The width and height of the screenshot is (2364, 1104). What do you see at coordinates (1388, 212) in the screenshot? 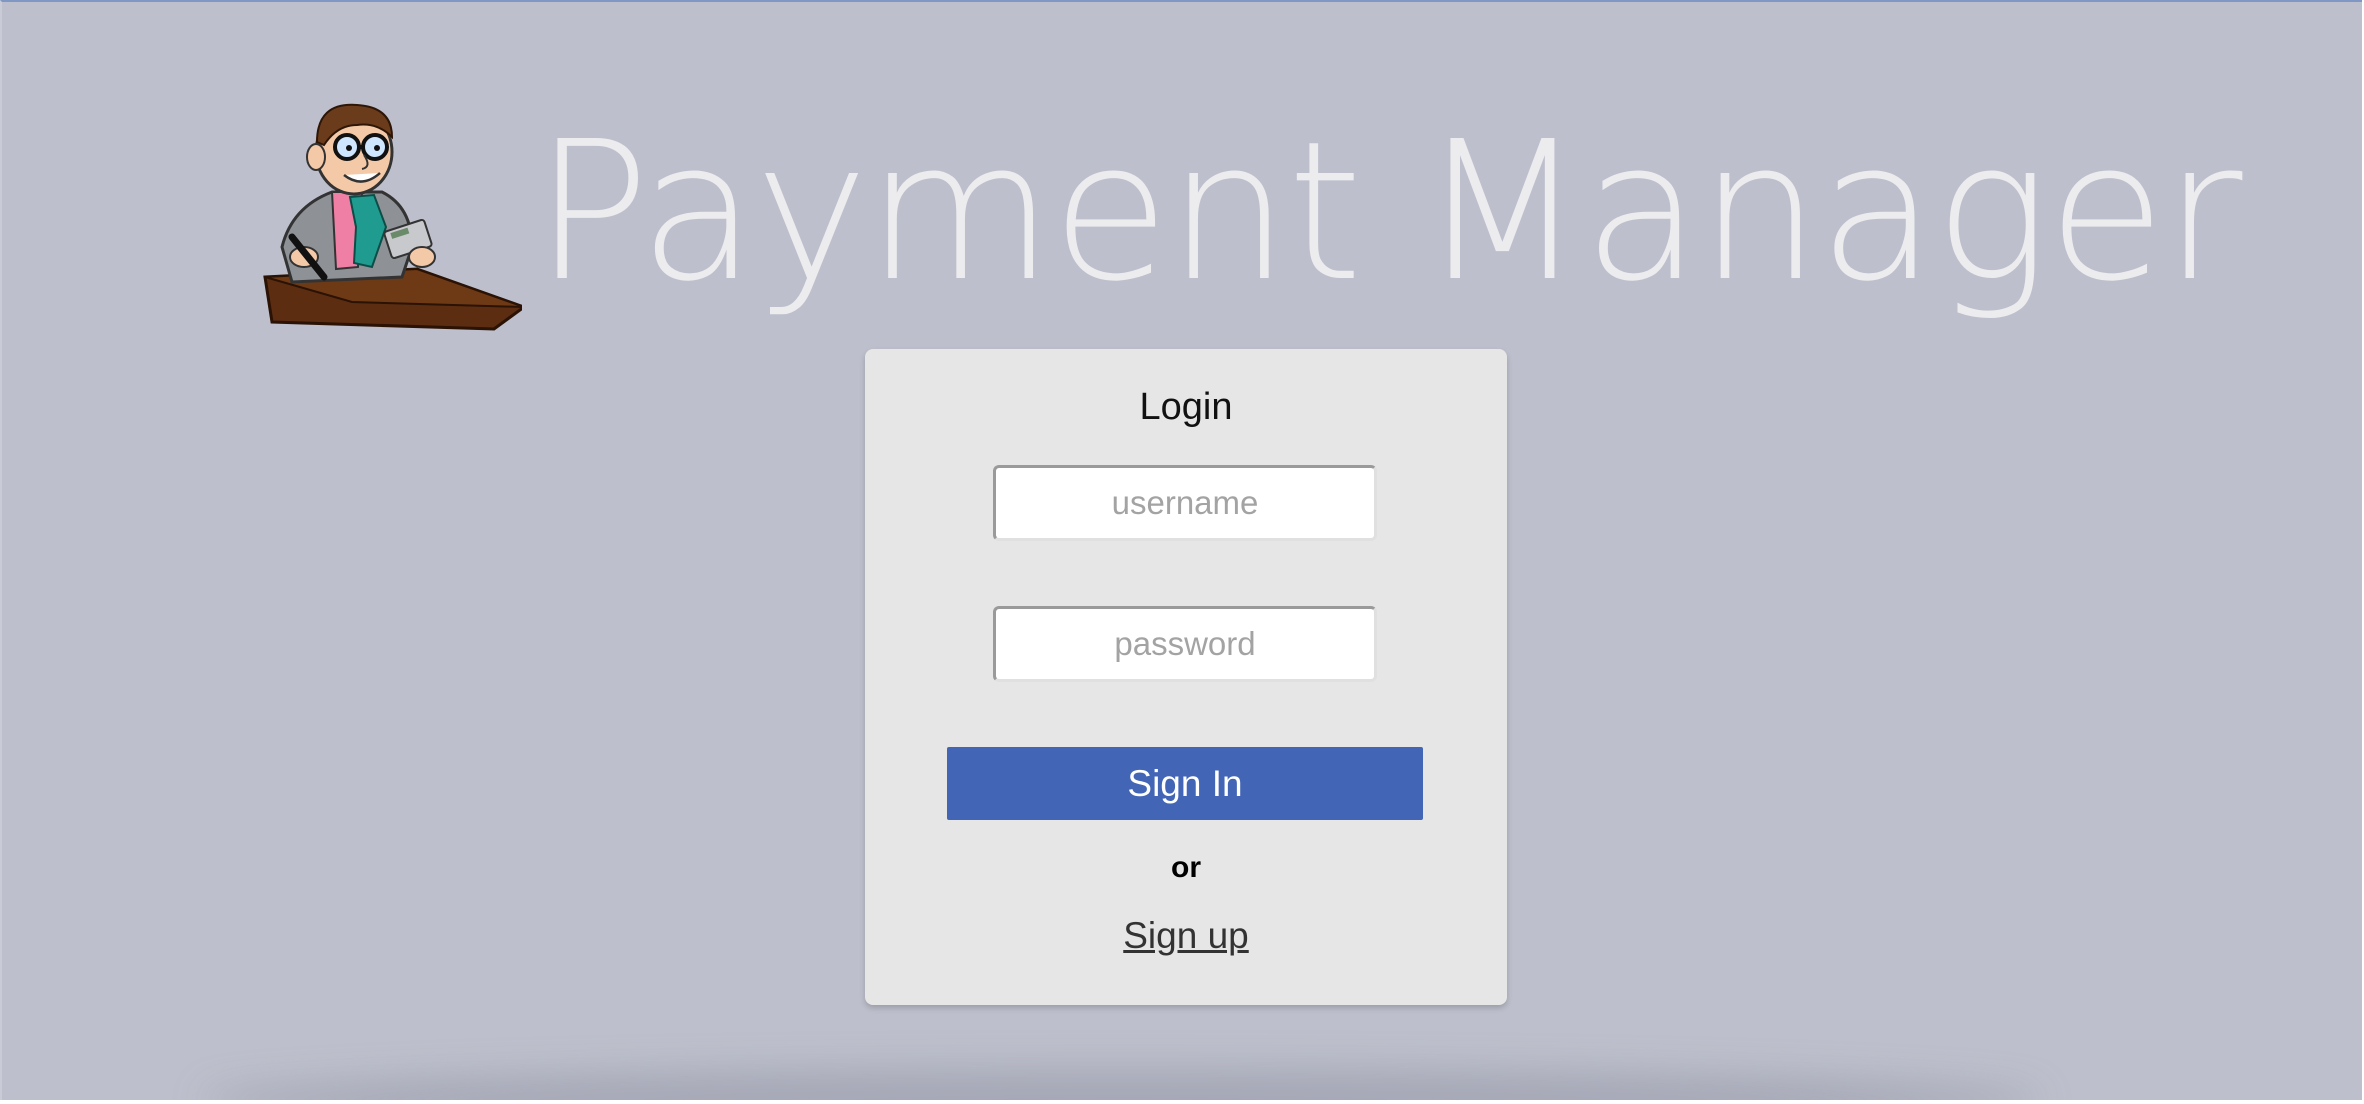
I see `app-title: Payment Manager` at bounding box center [1388, 212].